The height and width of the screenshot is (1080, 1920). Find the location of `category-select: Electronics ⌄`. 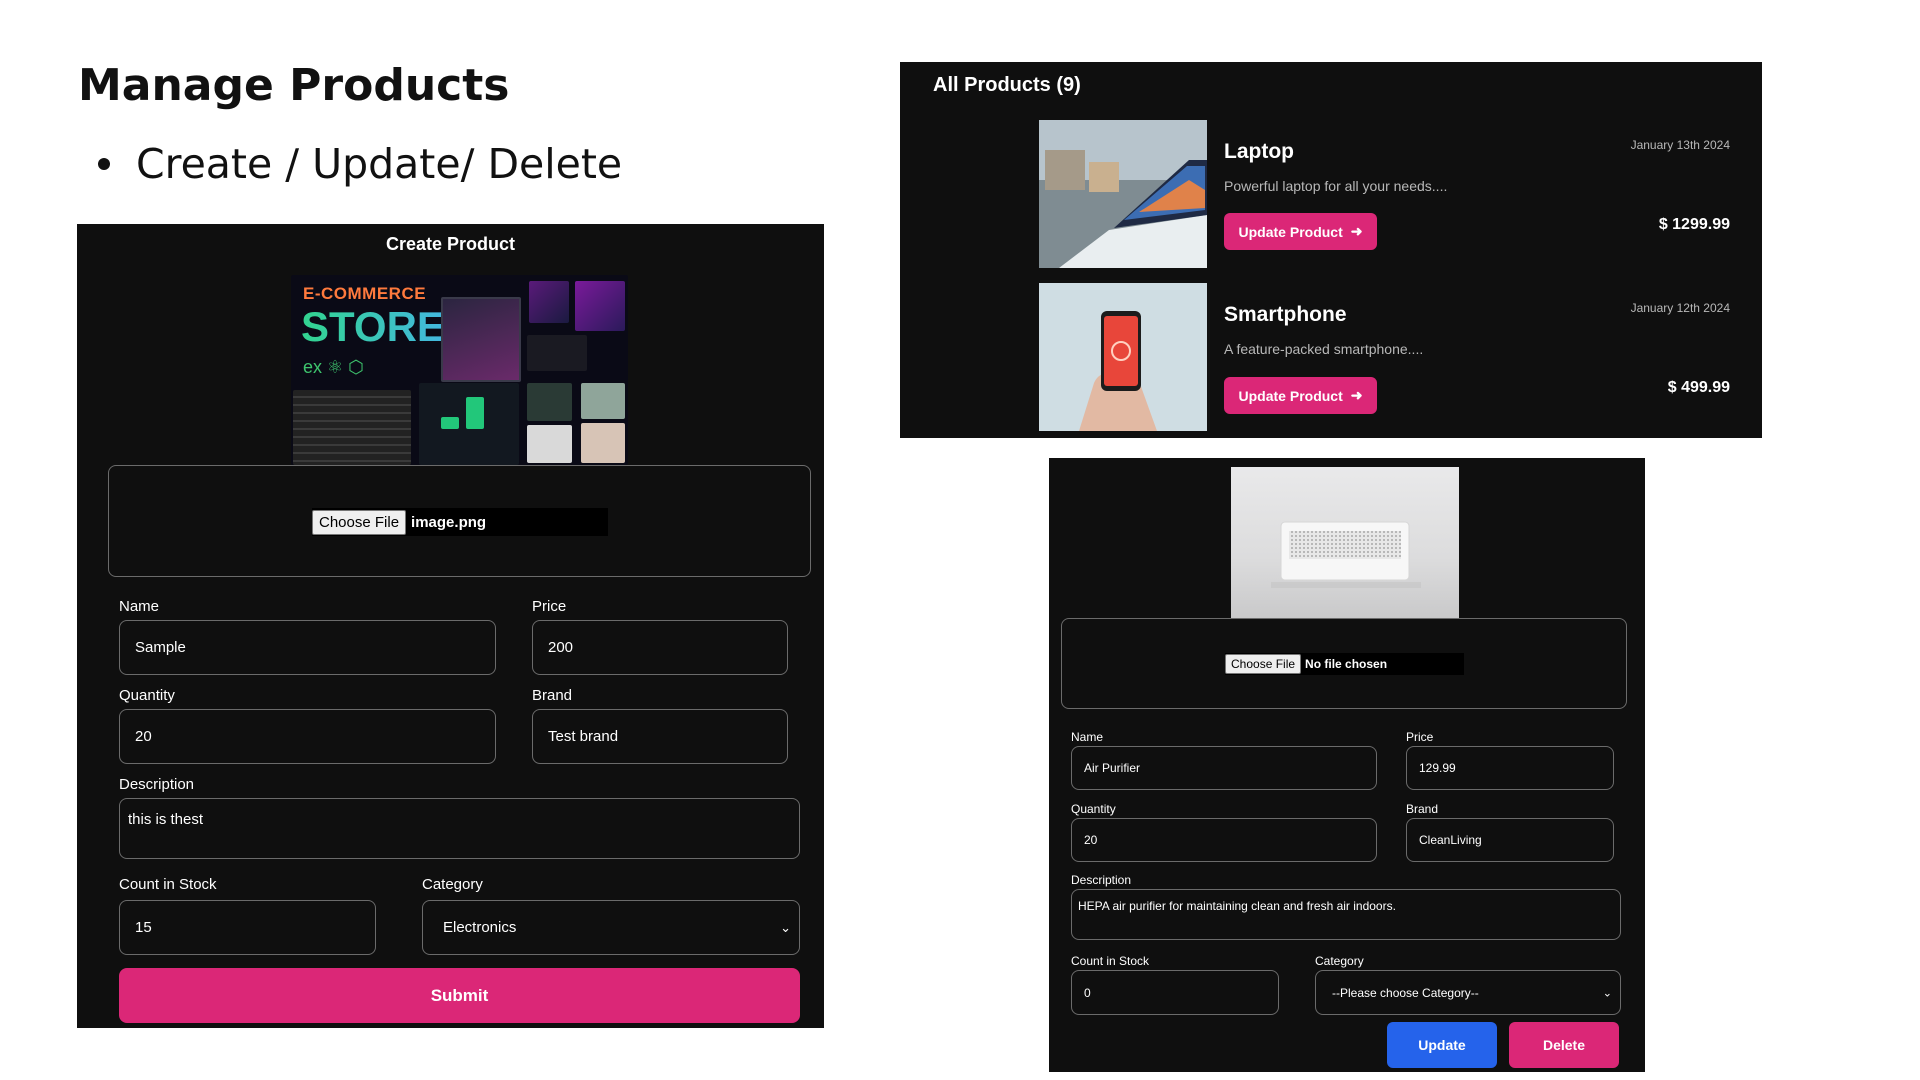

category-select: Electronics ⌄ is located at coordinates (611, 927).